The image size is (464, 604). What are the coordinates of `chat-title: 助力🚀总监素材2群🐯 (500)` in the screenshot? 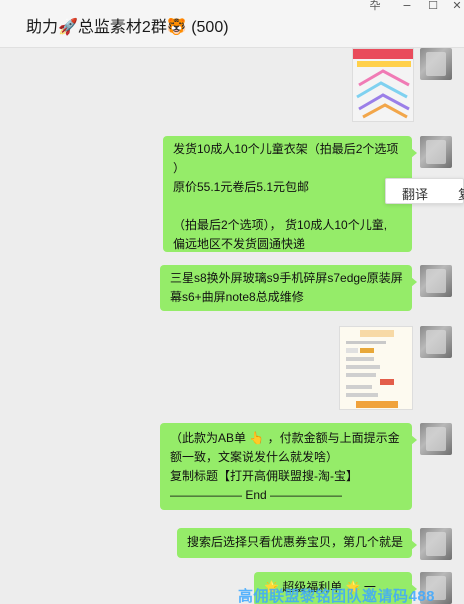 It's located at (127, 27).